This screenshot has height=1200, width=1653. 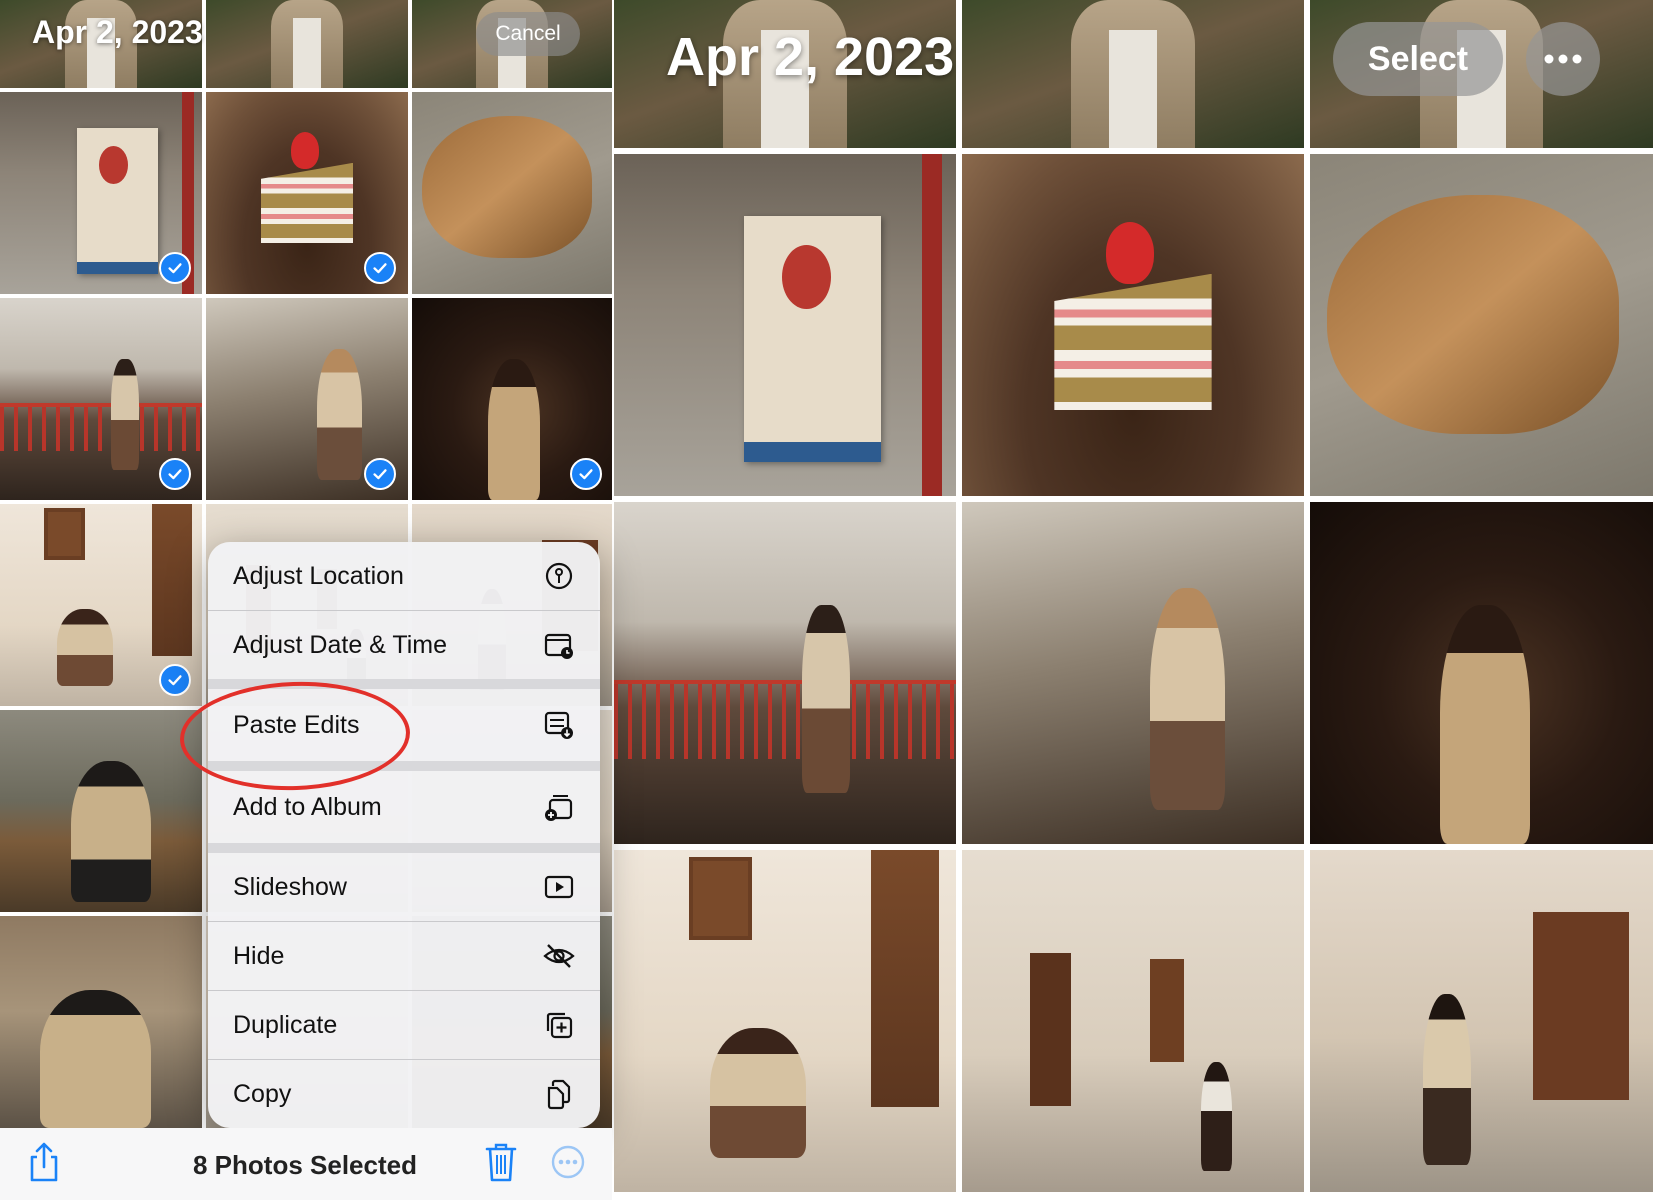 What do you see at coordinates (262, 1093) in the screenshot?
I see `menu-item-label: Copy` at bounding box center [262, 1093].